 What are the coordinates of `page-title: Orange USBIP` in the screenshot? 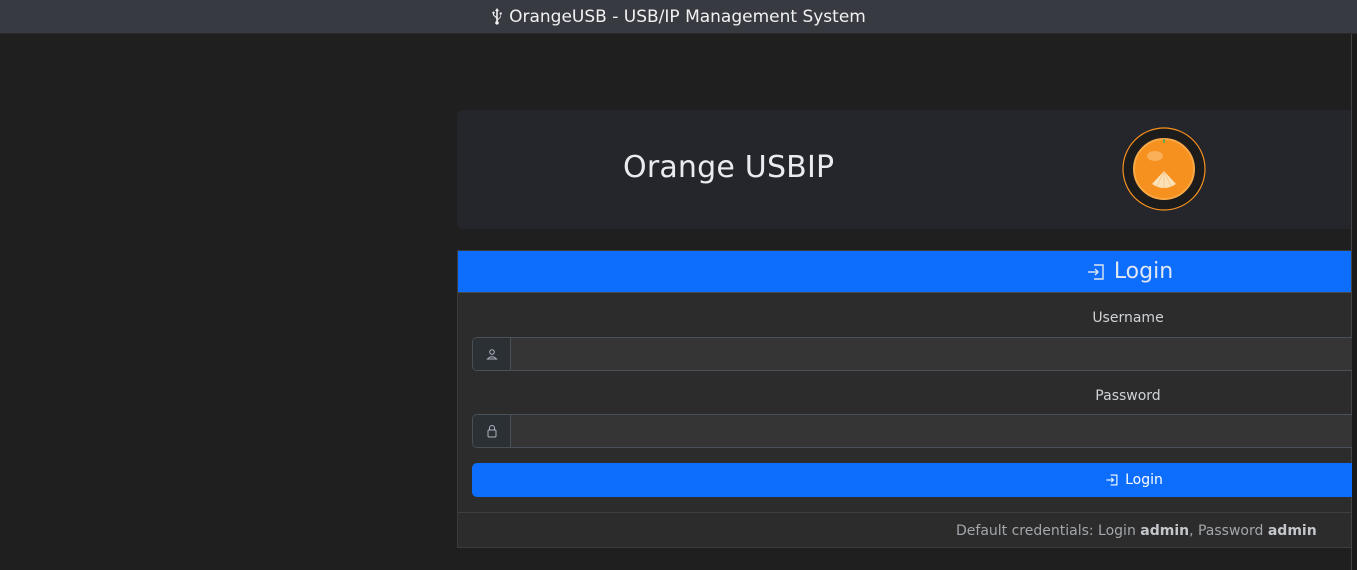 It's located at (729, 167).